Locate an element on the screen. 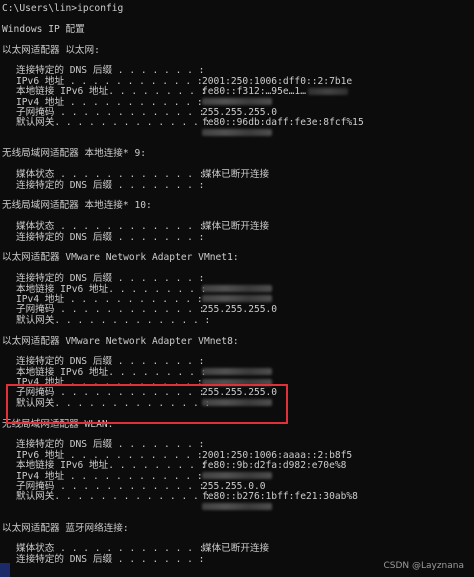 The height and width of the screenshot is (577, 474). adapter-title: 无线局域网适配器 本地连接* 9: is located at coordinates (74, 154).